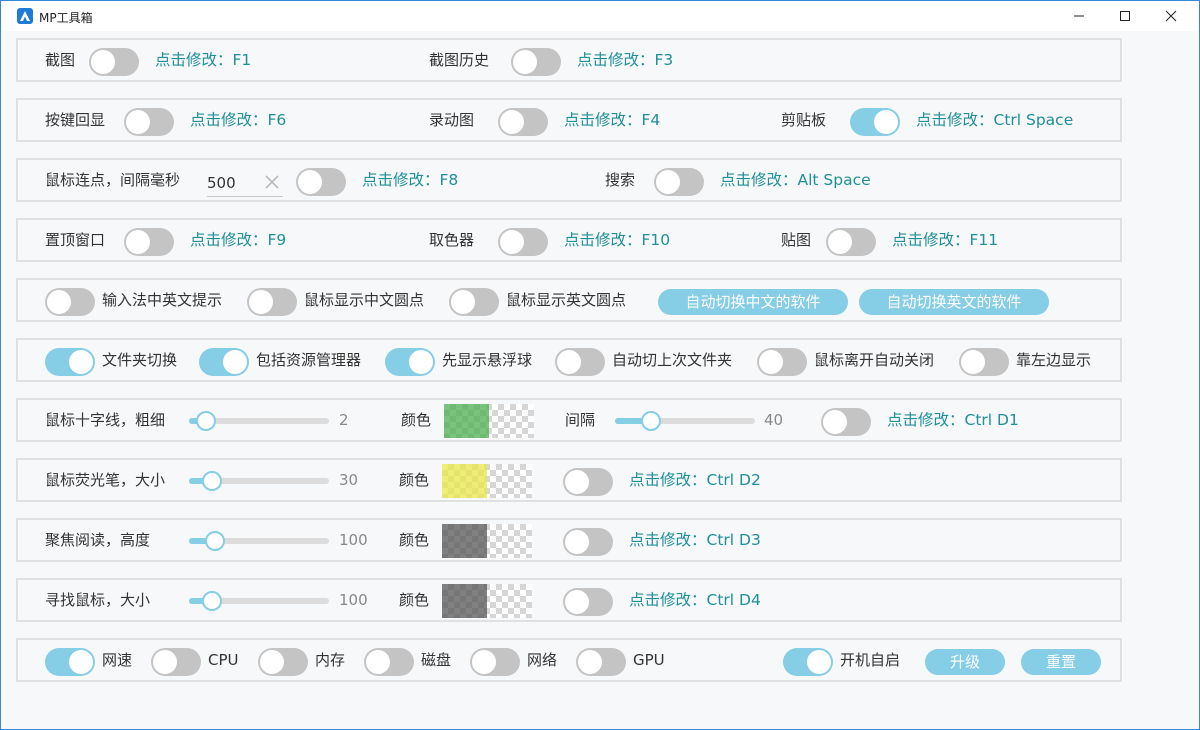 Image resolution: width=1200 pixels, height=730 pixels. What do you see at coordinates (474, 302) in the screenshot?
I see `en-dot-toggle` at bounding box center [474, 302].